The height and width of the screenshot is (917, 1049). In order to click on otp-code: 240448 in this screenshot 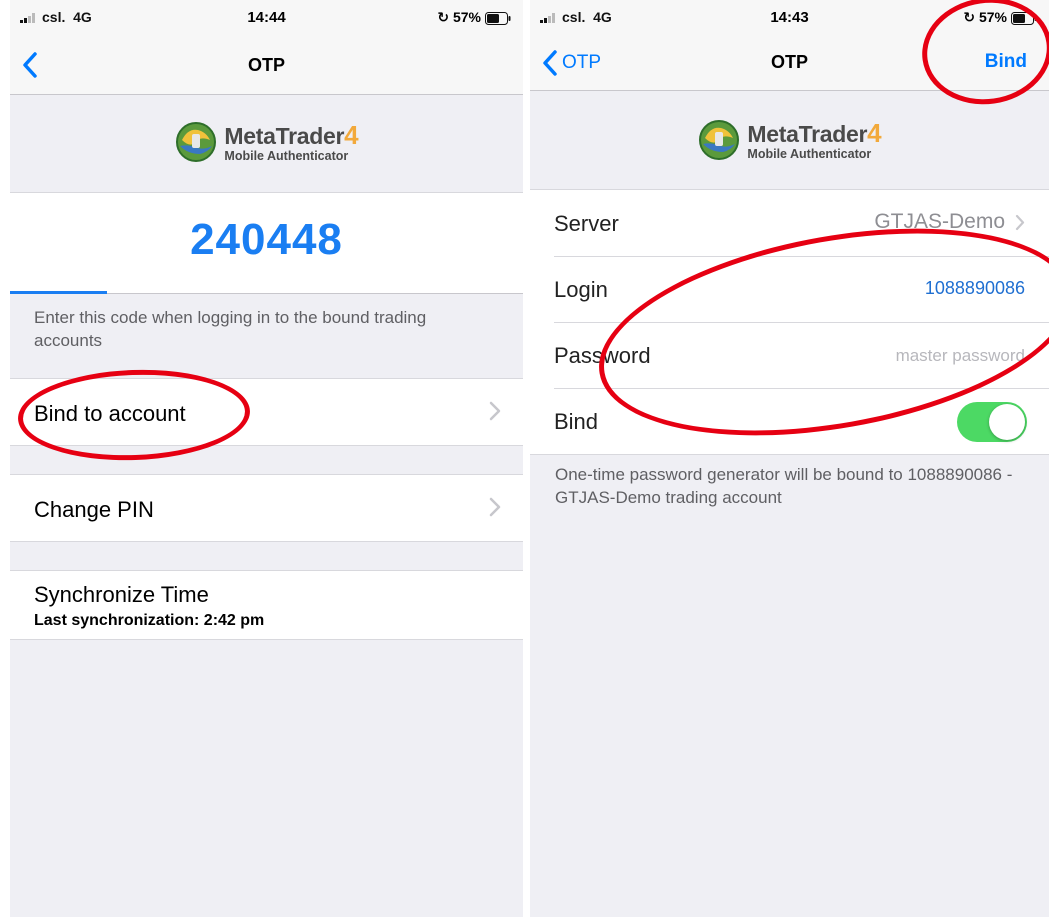, I will do `click(266, 239)`.